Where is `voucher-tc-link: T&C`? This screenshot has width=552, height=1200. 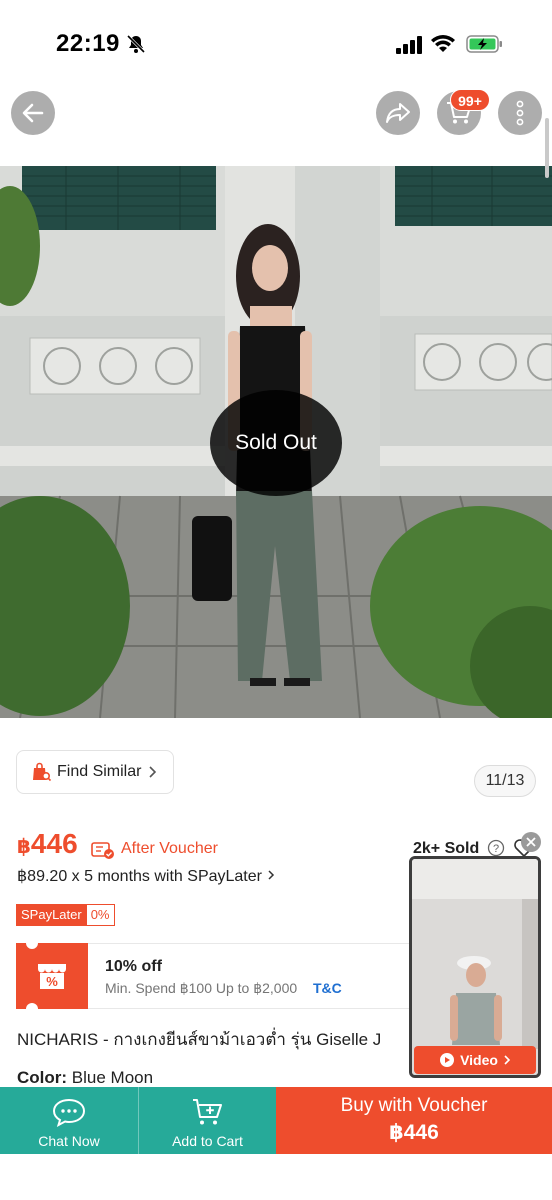
voucher-tc-link: T&C is located at coordinates (327, 988).